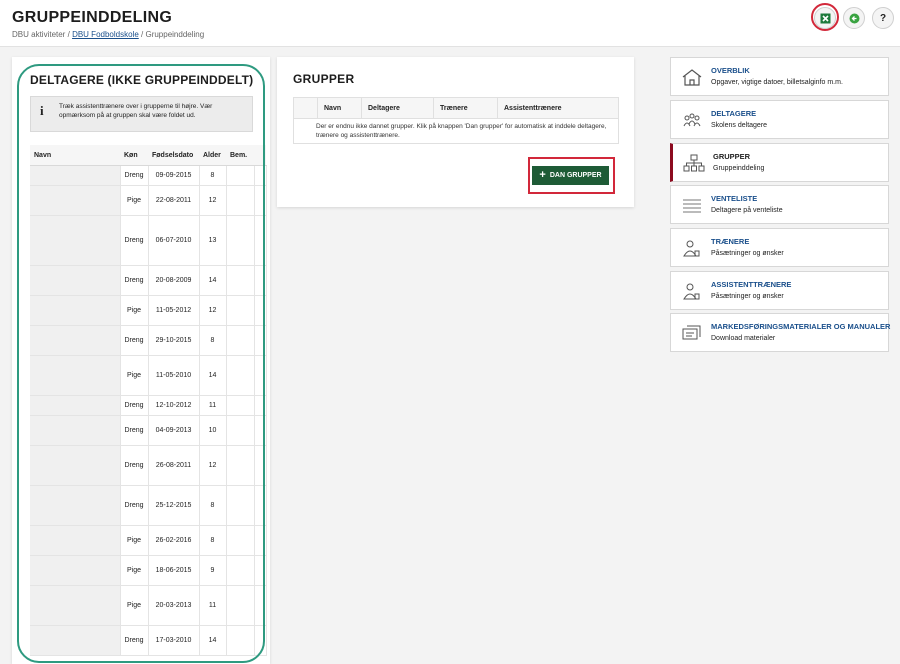  I want to click on participant-row: Dreng 09-09-2015 8, so click(148, 175).